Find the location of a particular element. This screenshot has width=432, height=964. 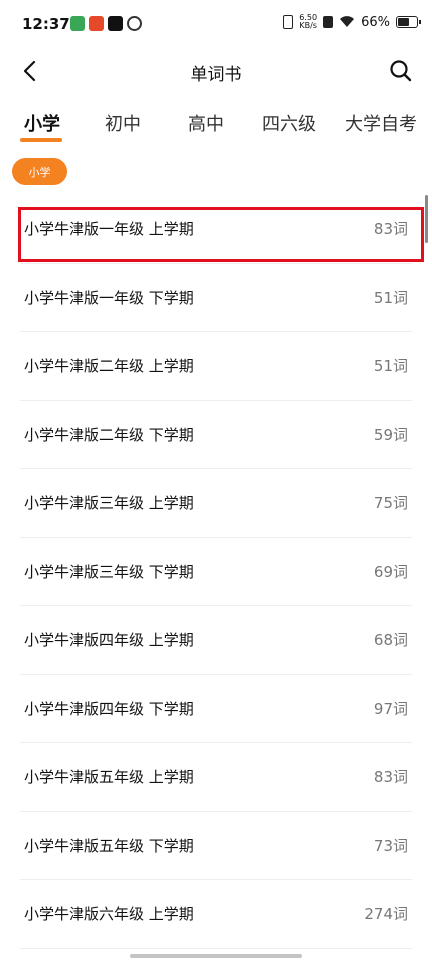

list-item: 小学牛津版一年级 下学期 51词 is located at coordinates (216, 298).